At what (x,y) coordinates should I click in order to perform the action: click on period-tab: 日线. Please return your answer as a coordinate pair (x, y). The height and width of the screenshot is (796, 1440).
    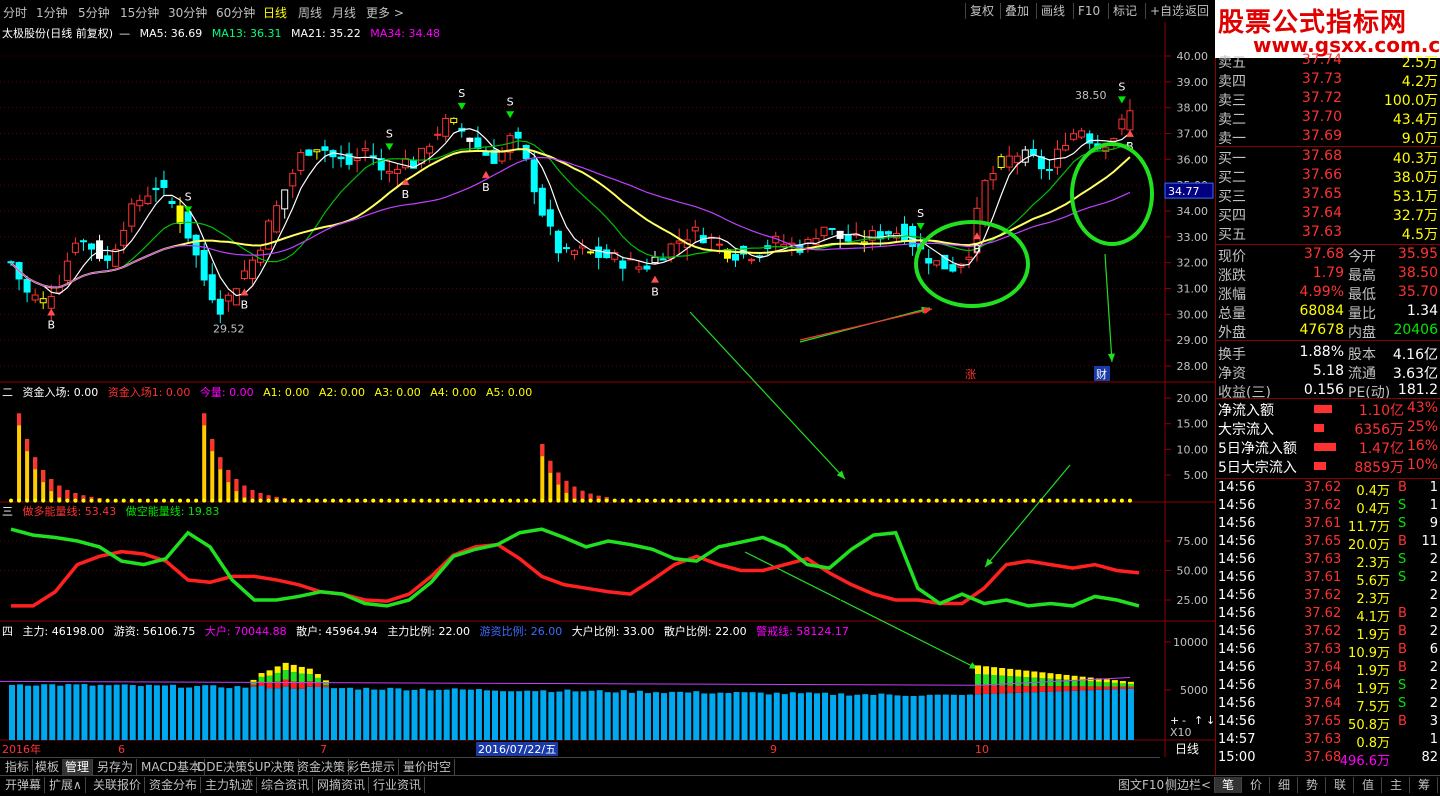
    Looking at the image, I should click on (275, 12).